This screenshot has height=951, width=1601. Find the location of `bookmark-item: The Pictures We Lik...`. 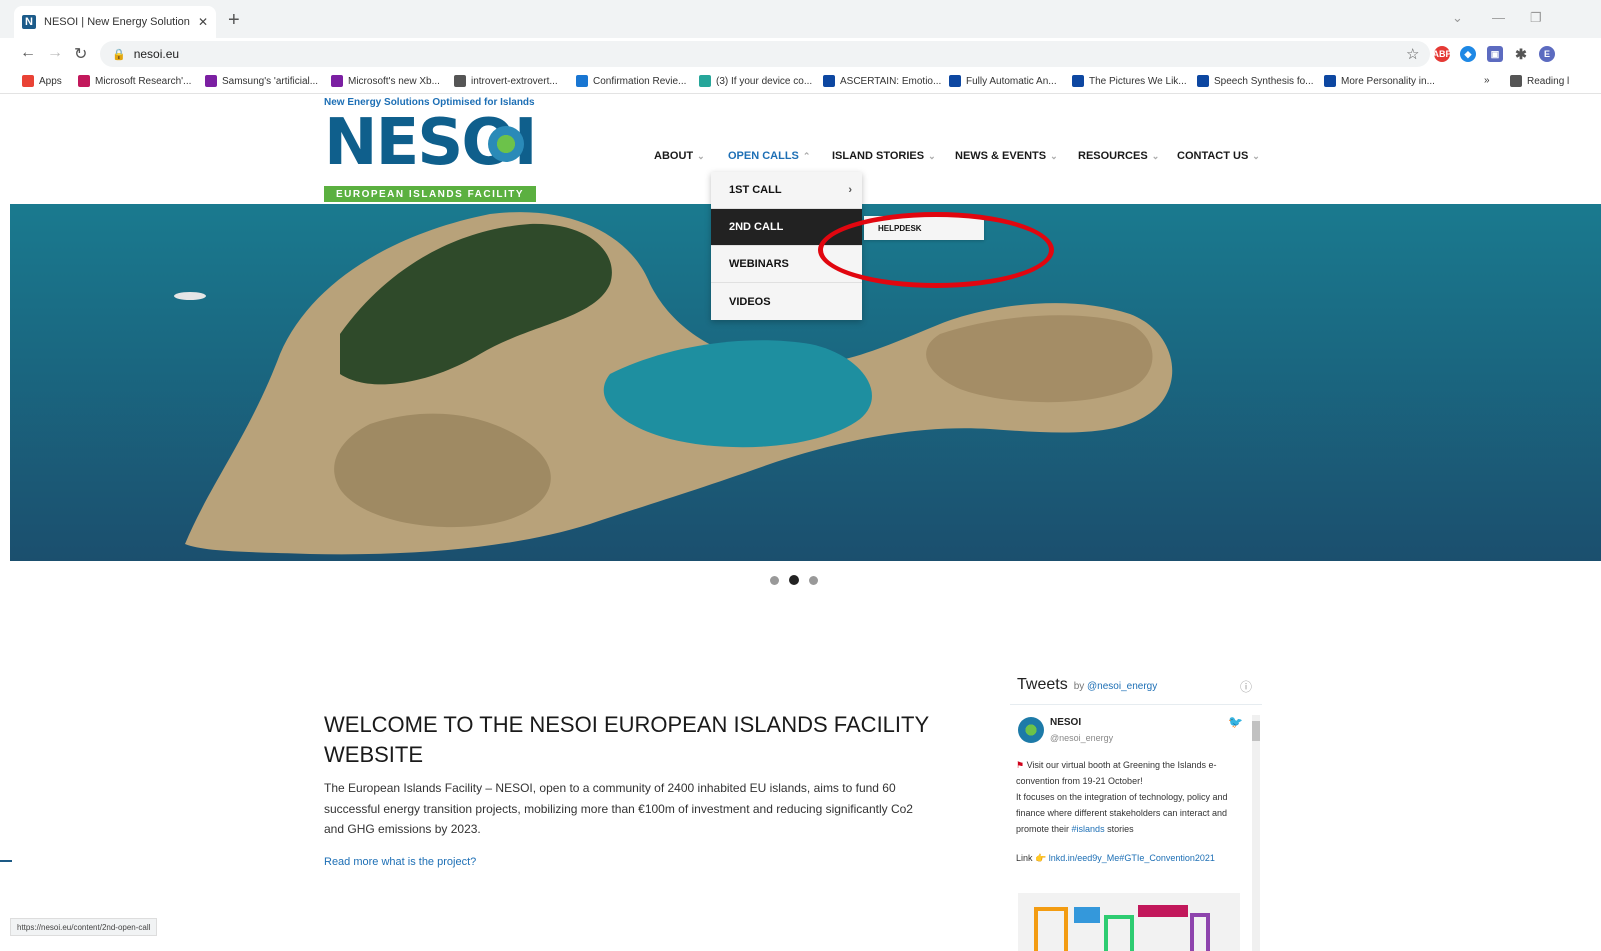

bookmark-item: The Pictures We Lik... is located at coordinates (1129, 81).